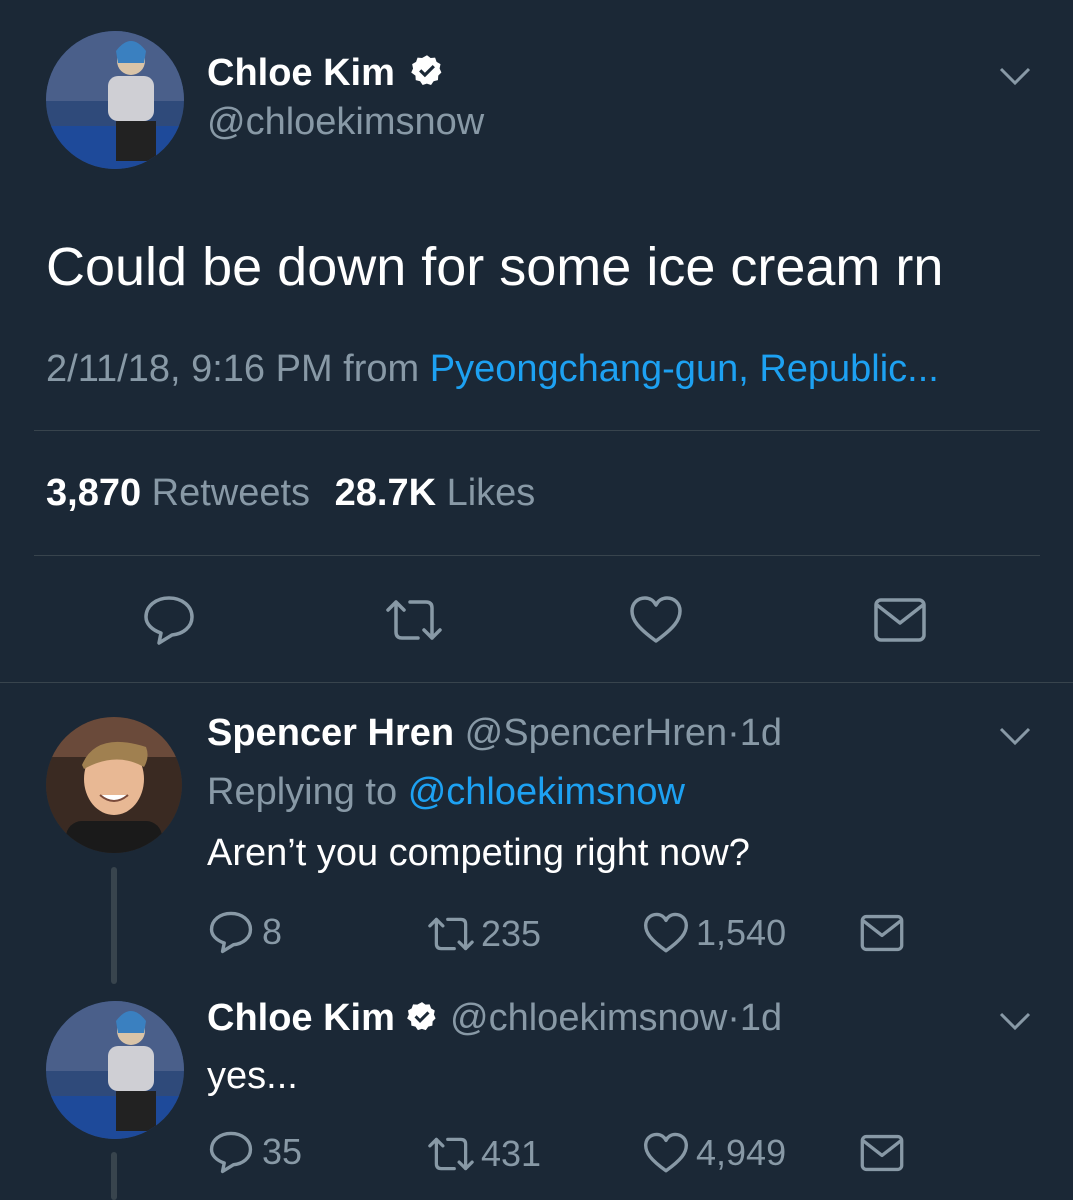 The image size is (1073, 1200). I want to click on like-count: 1,540, so click(741, 932).